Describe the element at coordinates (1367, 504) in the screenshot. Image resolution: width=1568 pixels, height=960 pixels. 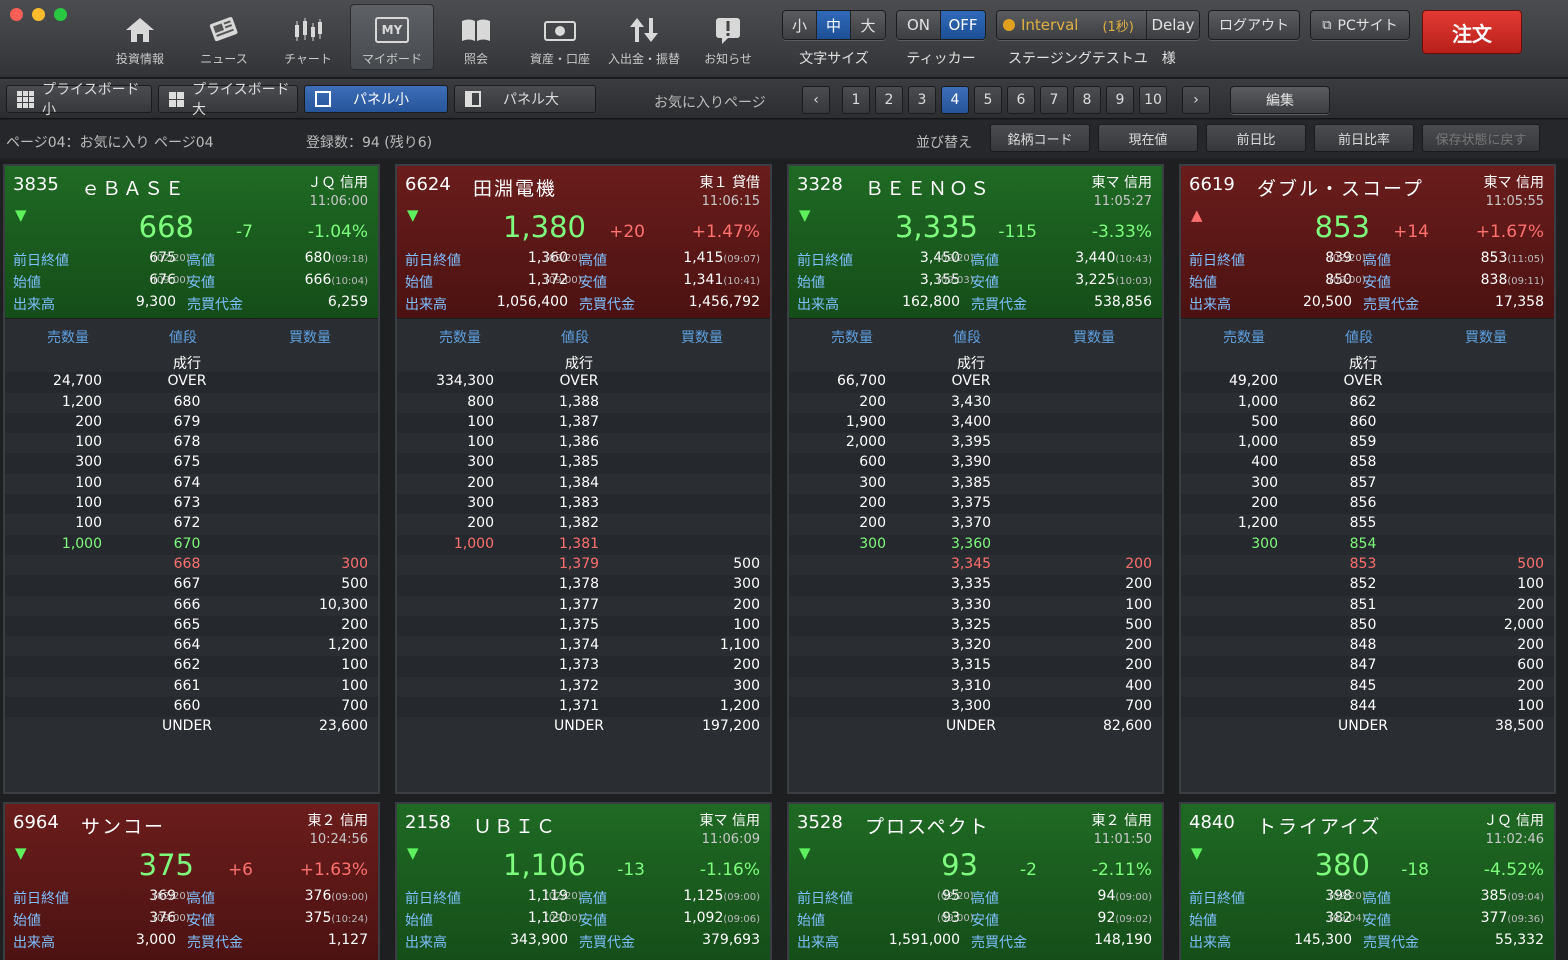
I see `orderbook-row: 200 856` at that location.